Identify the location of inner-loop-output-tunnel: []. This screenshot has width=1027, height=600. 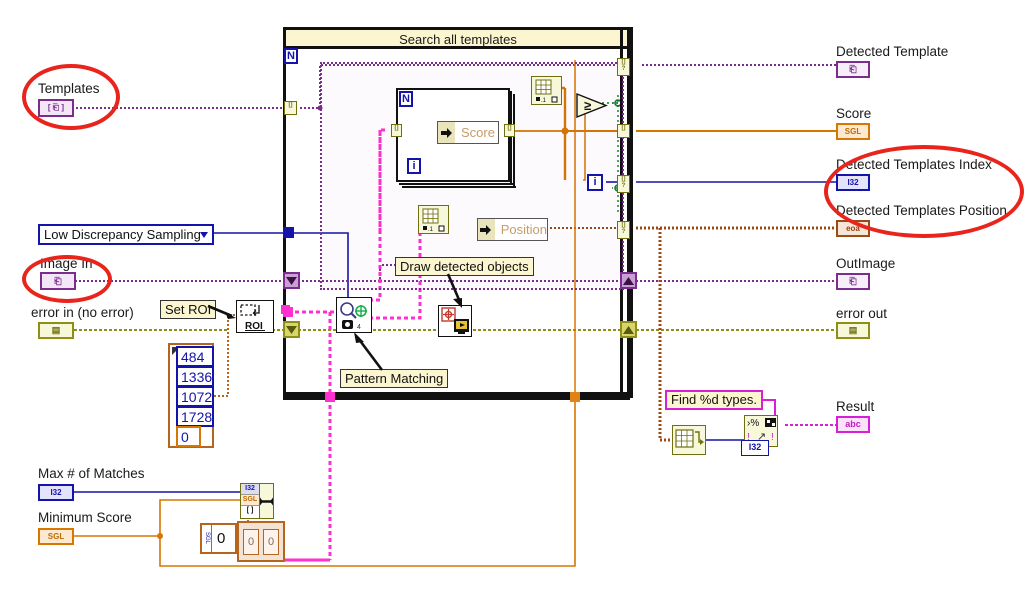
(509, 130).